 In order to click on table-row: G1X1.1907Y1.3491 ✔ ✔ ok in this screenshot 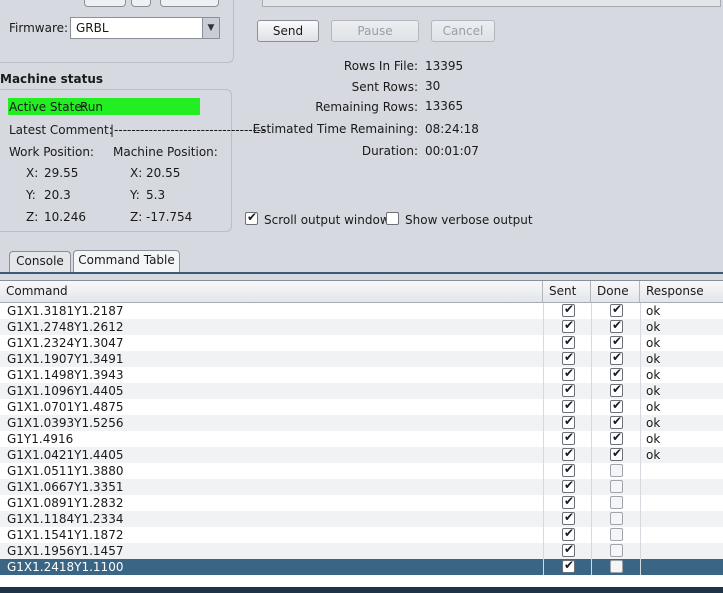, I will do `click(361, 358)`.